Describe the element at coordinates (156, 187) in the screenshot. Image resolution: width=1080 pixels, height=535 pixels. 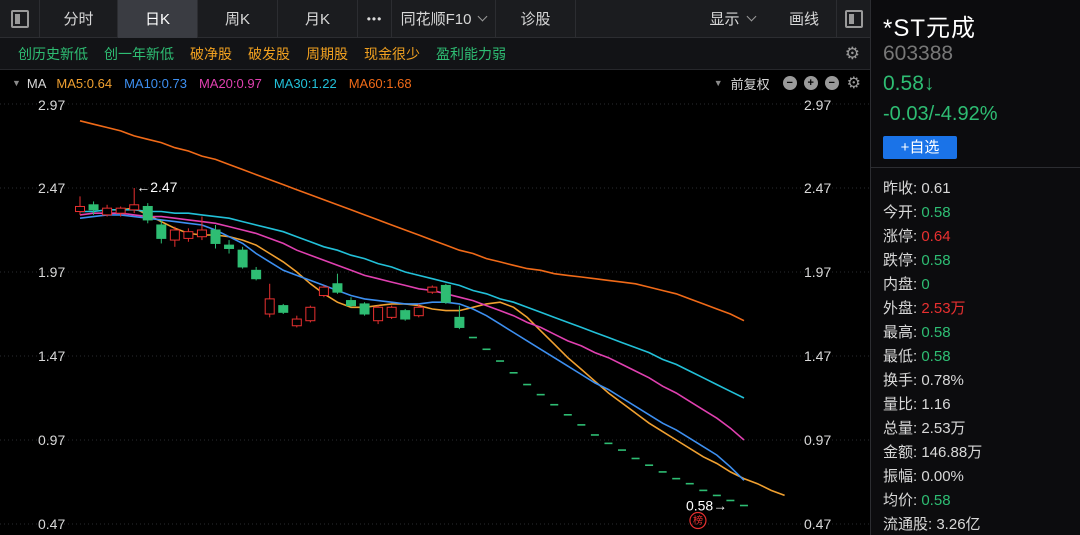
I see `high-price-marker: ←2.47` at that location.